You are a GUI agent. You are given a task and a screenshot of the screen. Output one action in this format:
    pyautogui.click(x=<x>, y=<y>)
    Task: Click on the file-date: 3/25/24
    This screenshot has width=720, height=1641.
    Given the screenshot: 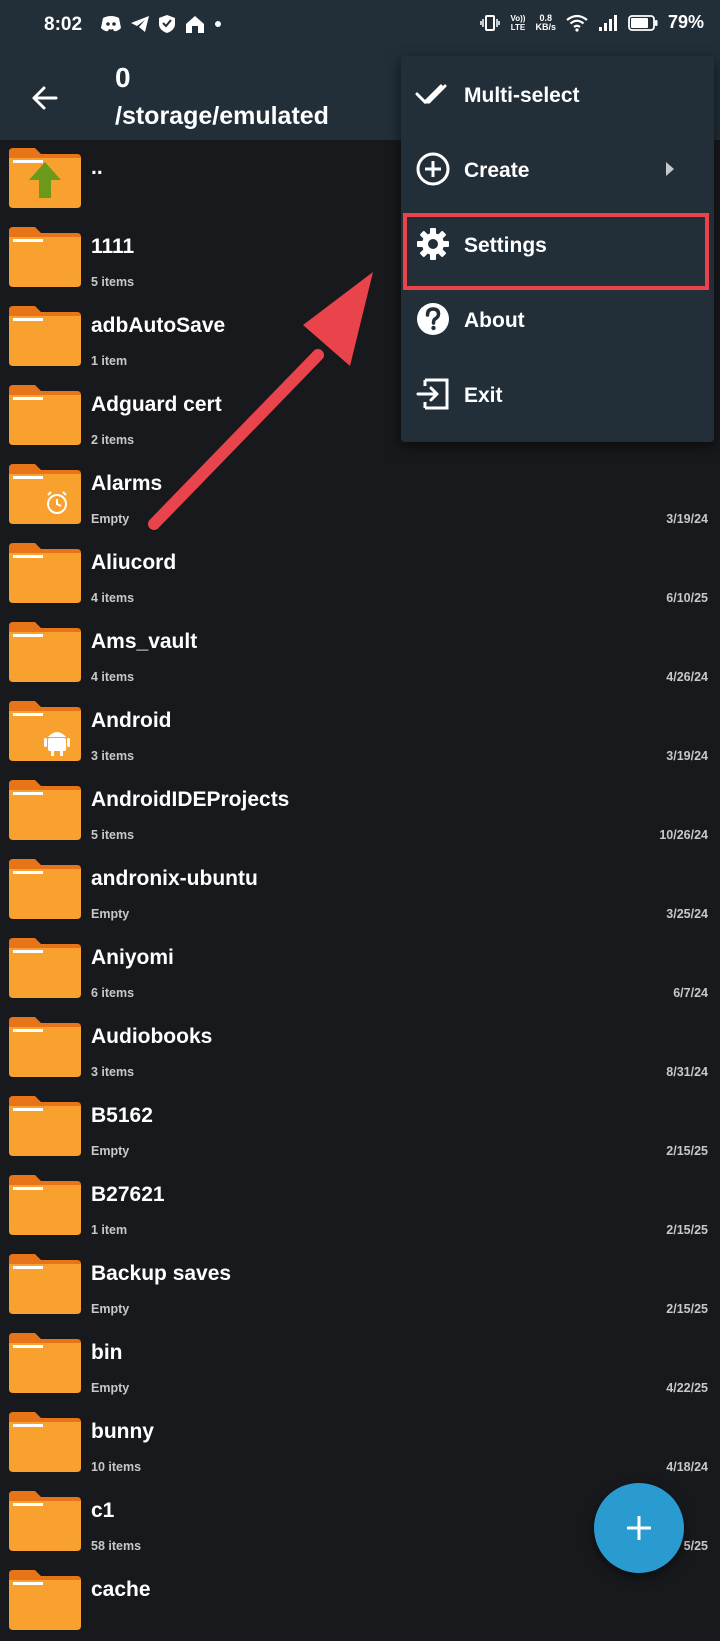 What is the action you would take?
    pyautogui.click(x=687, y=914)
    